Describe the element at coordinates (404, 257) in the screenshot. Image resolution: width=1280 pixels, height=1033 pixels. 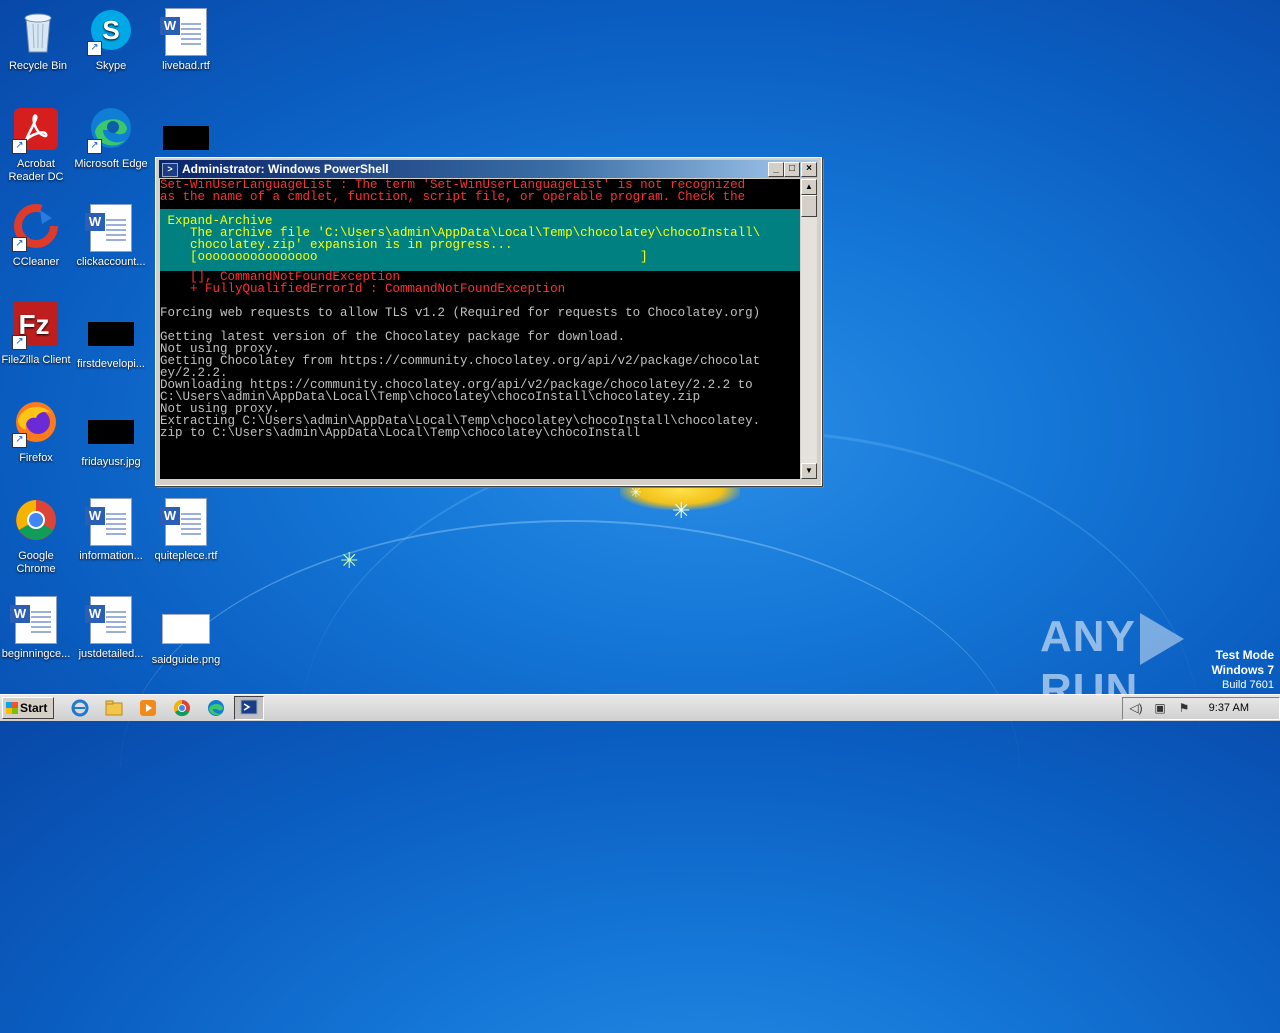
I see `progress-bar: [oooooooooooooooo ]` at that location.